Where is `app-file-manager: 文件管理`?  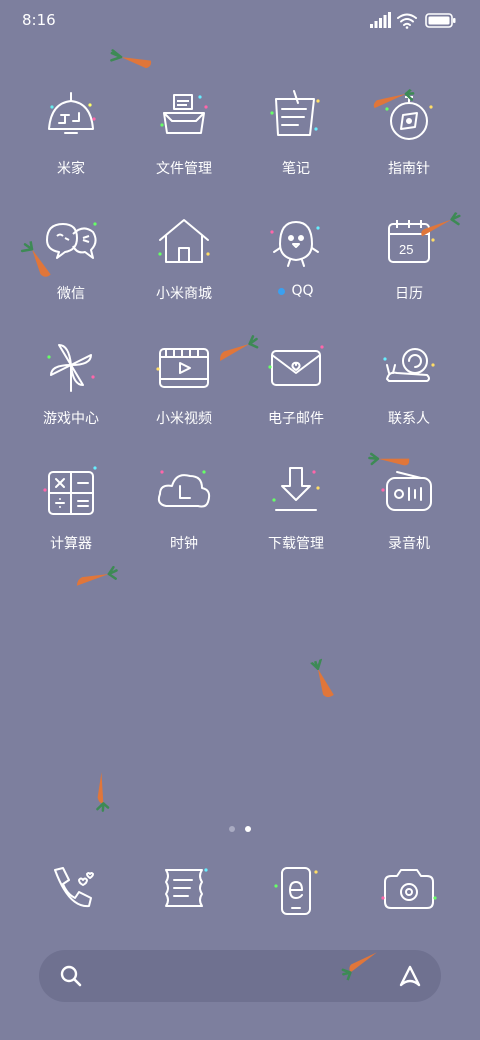
app-file-manager: 文件管理 is located at coordinates (184, 140).